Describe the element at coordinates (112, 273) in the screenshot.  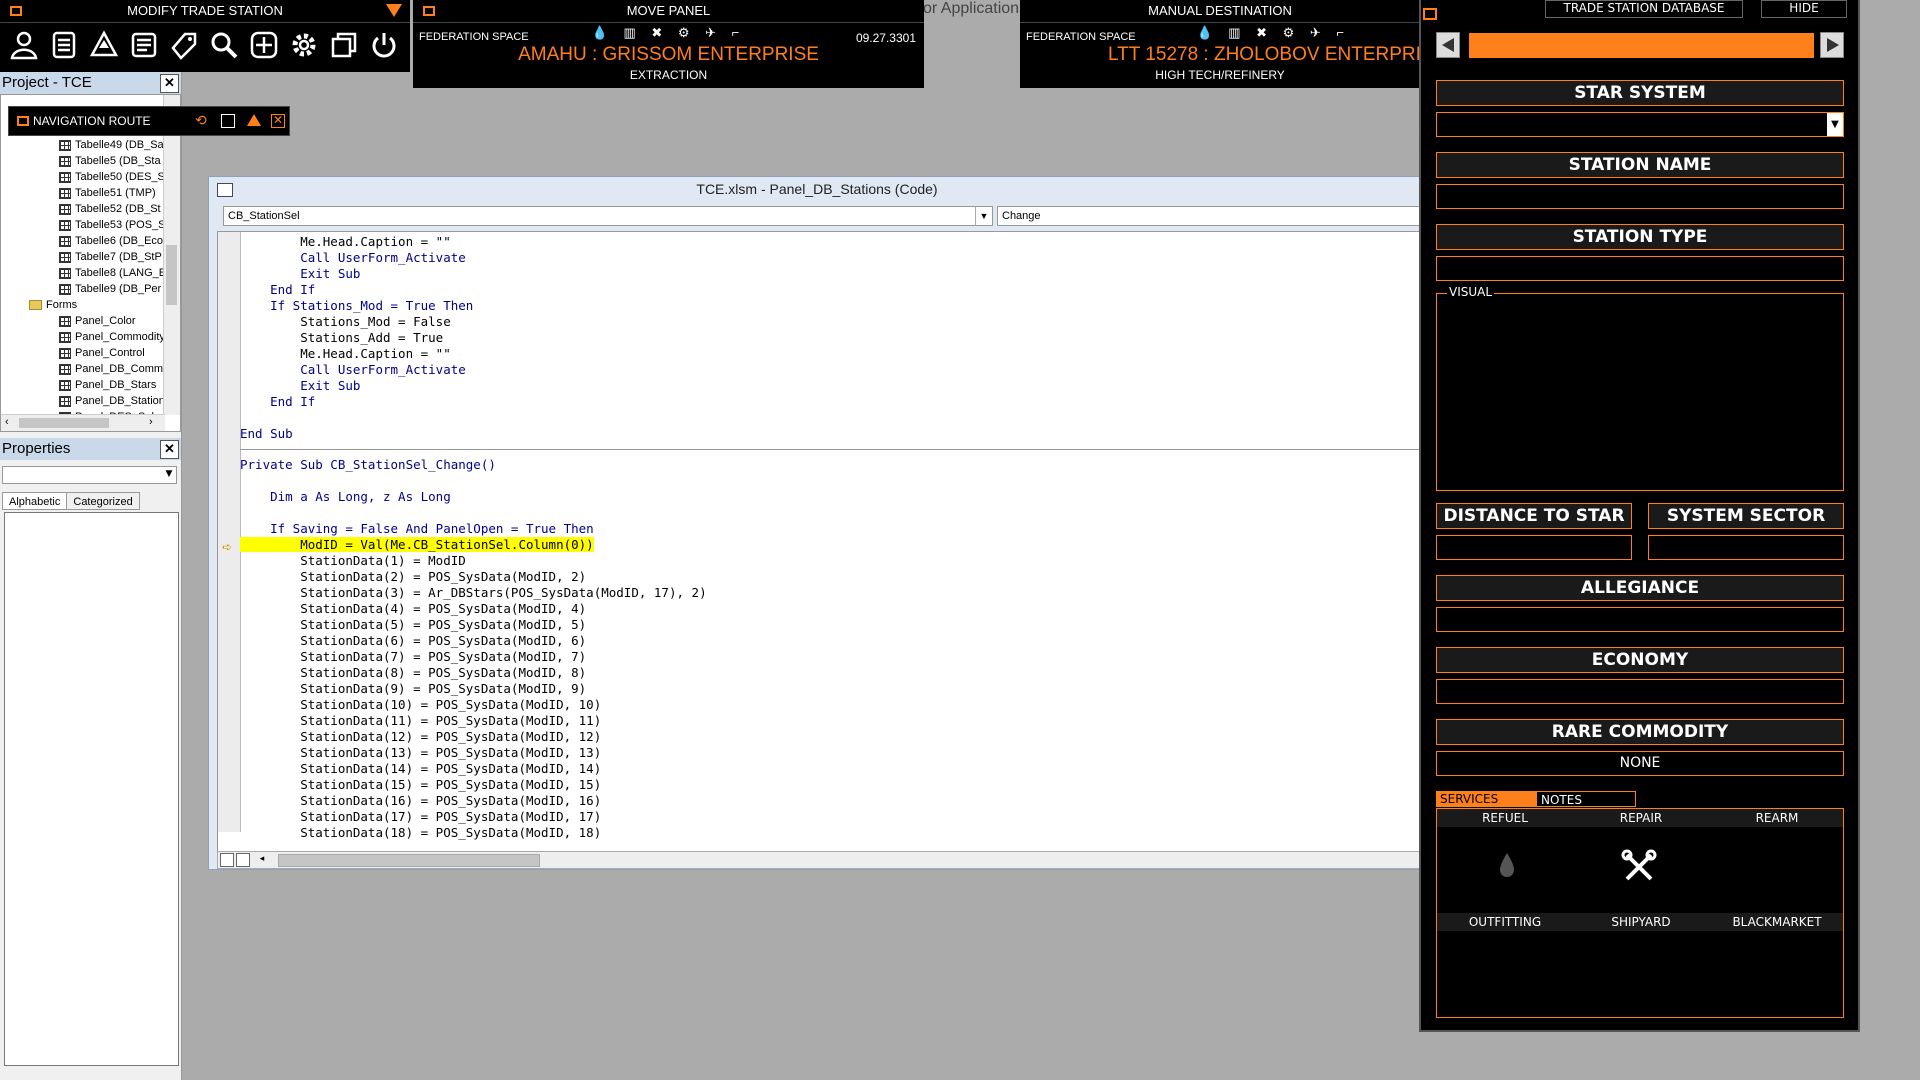
I see `tree-item: Tabelle8 (LANG_E` at that location.